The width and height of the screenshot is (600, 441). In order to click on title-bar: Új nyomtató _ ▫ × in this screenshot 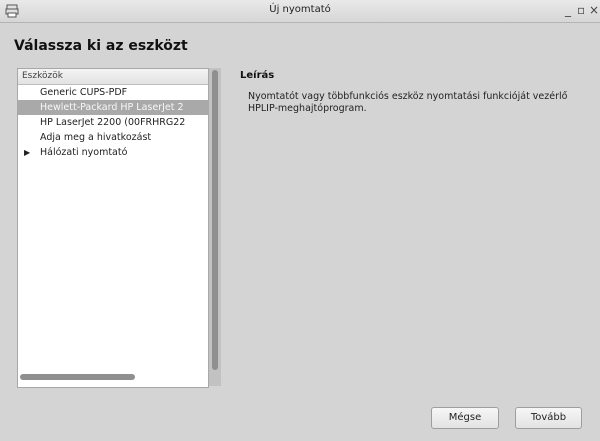, I will do `click(300, 11)`.